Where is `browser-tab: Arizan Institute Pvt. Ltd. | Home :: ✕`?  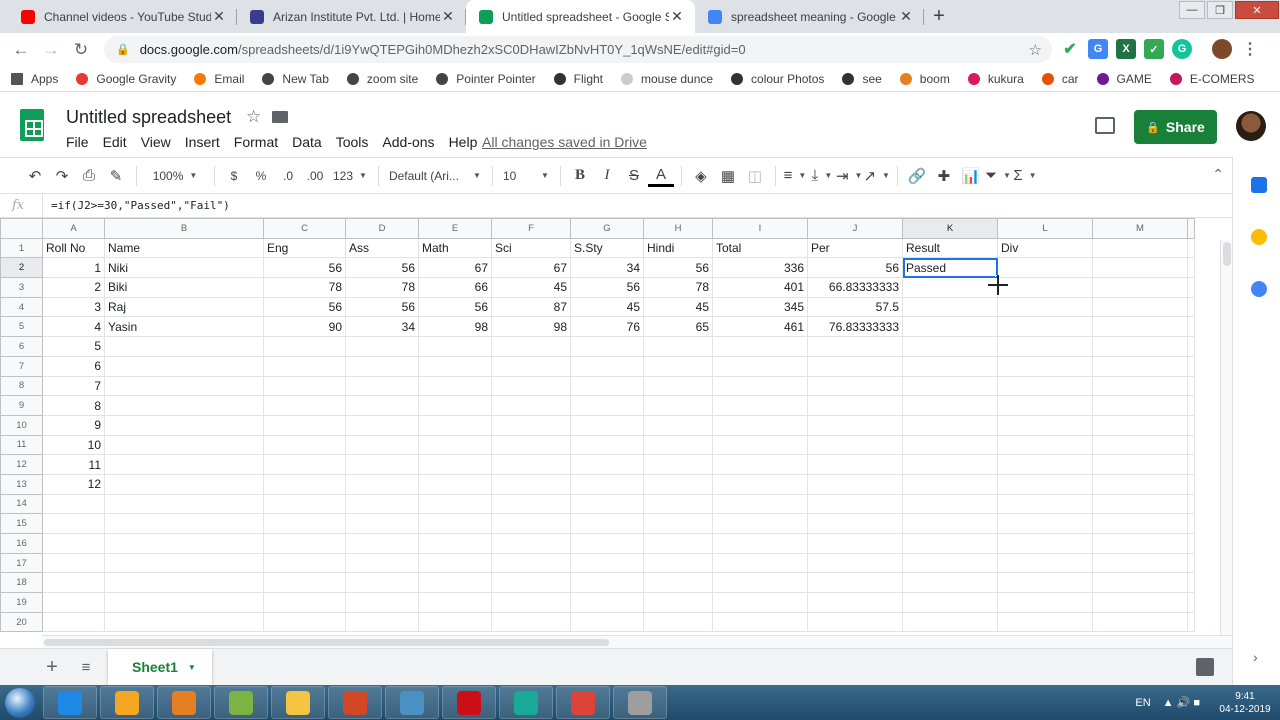
browser-tab: Arizan Institute Pvt. Ltd. | Home :: ✕ is located at coordinates (351, 16).